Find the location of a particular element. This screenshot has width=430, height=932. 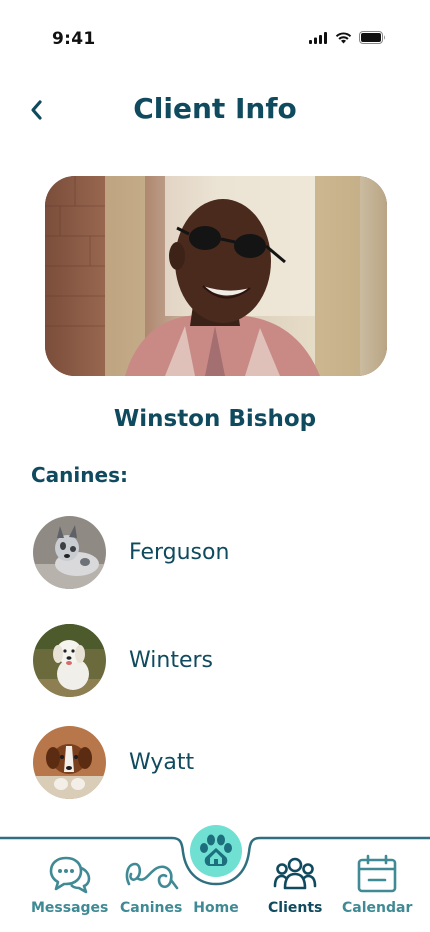

canine-name: Winters is located at coordinates (171, 660).